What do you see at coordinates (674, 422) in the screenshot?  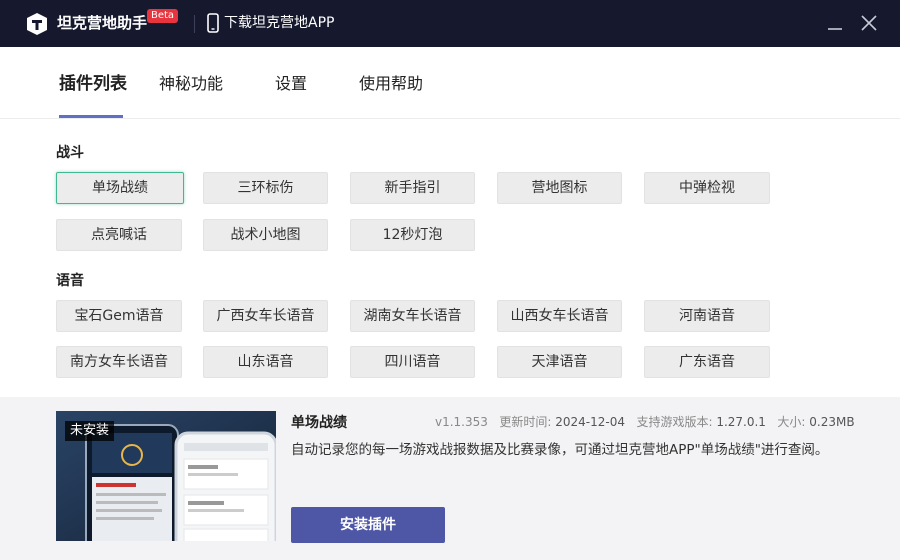 I see `game-version-label: 支持游戏版本:` at bounding box center [674, 422].